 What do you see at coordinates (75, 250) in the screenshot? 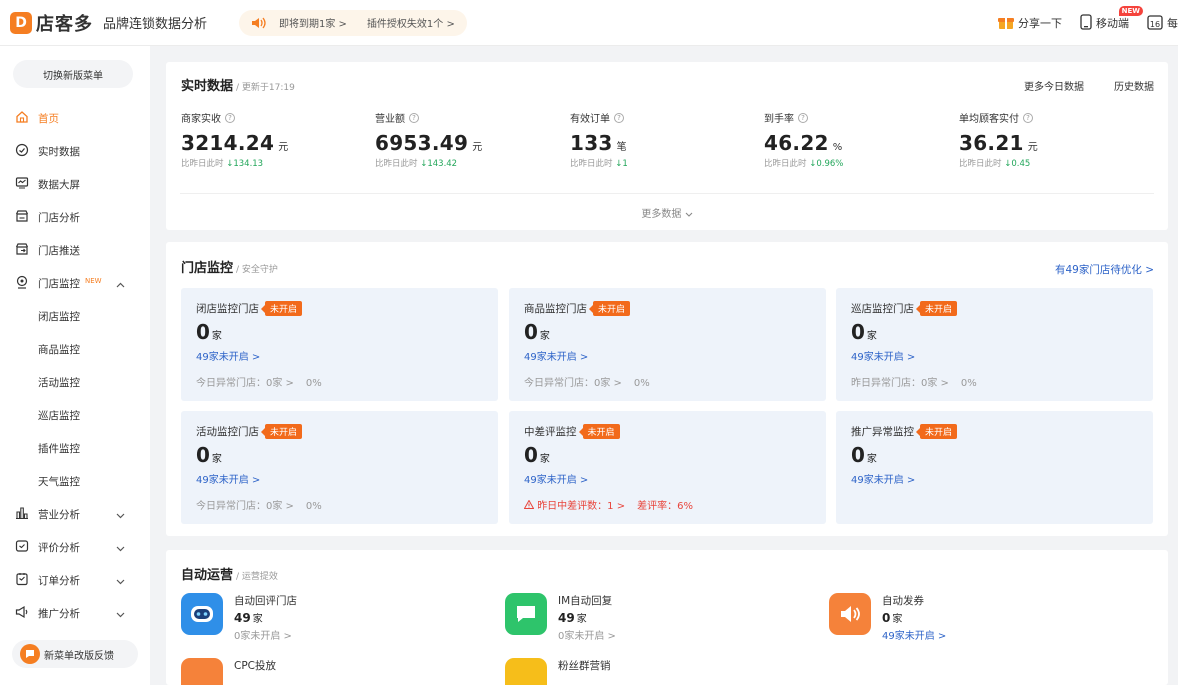
I see `sidebar-item-store-push: 门店推送` at bounding box center [75, 250].